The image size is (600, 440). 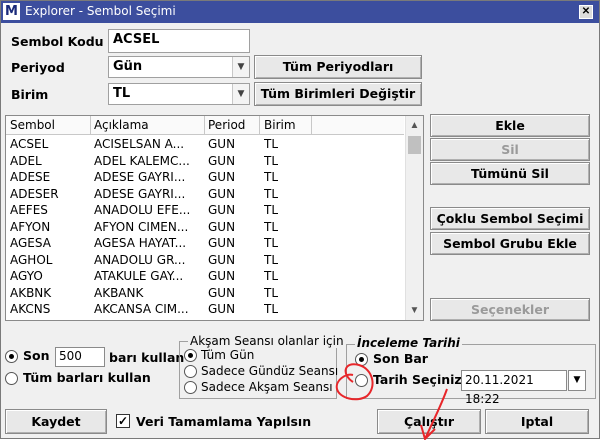 What do you see at coordinates (190, 355) in the screenshot?
I see `all-day-radio` at bounding box center [190, 355].